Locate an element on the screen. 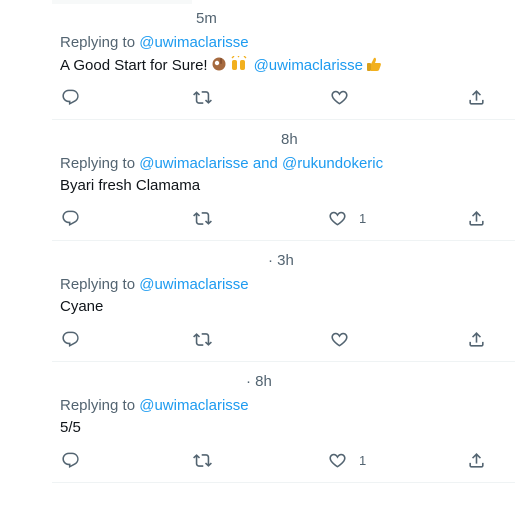  raised-hands-emoji is located at coordinates (239, 65).